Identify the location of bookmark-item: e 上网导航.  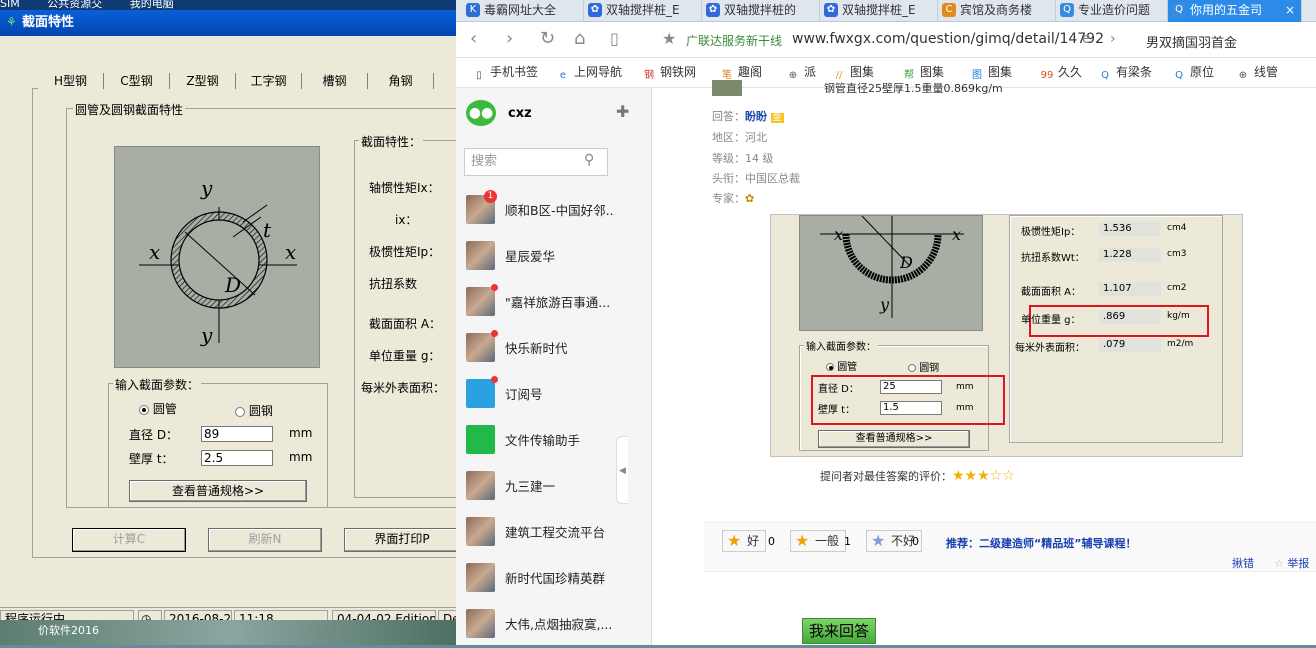
(589, 73).